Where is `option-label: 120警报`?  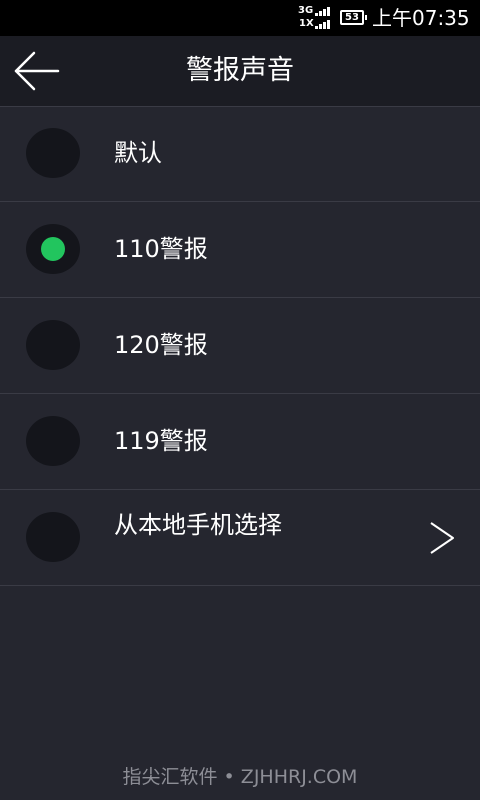 option-label: 120警报 is located at coordinates (161, 345).